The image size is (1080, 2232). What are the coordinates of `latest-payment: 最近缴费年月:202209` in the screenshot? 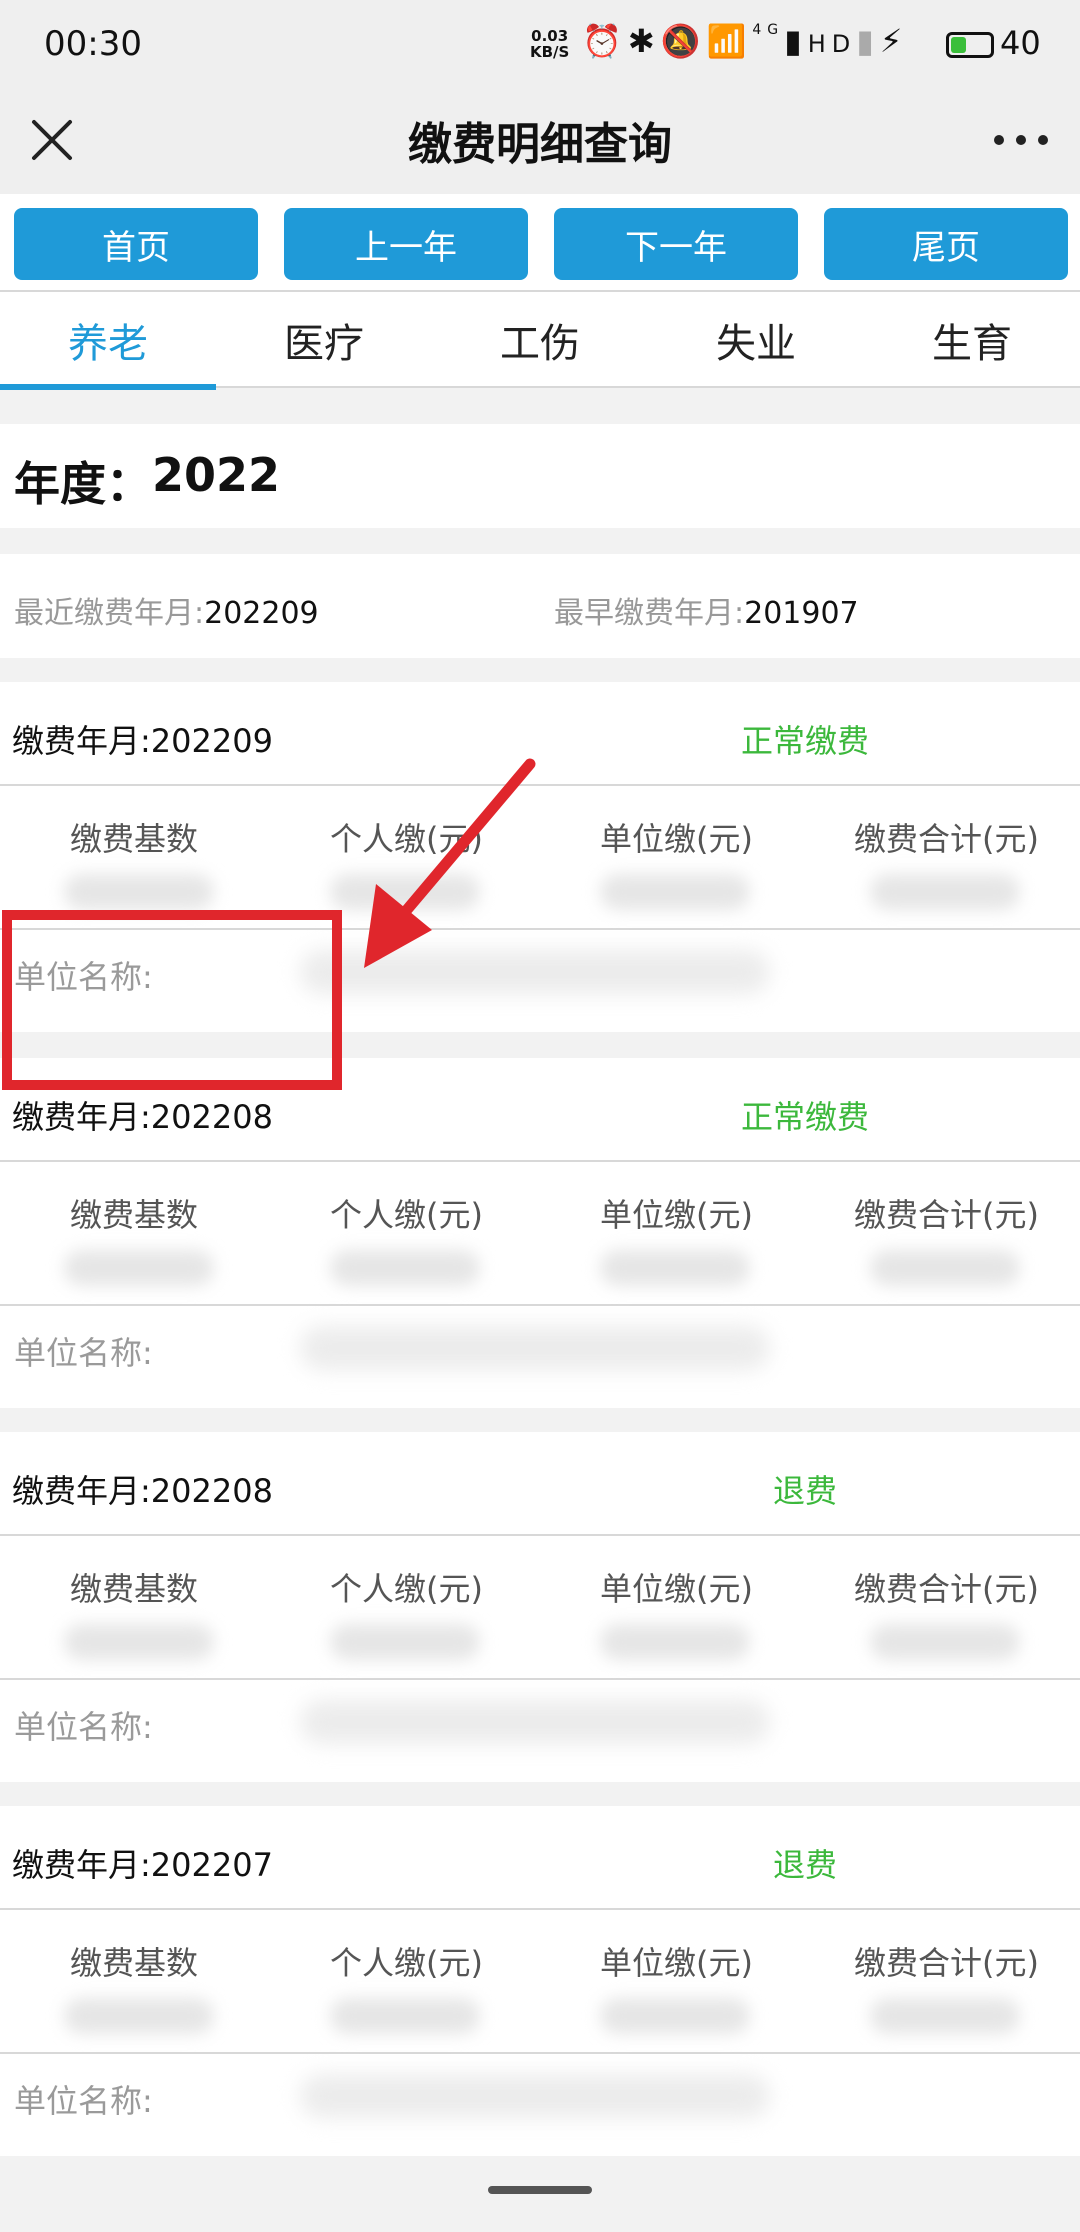 It's located at (166, 610).